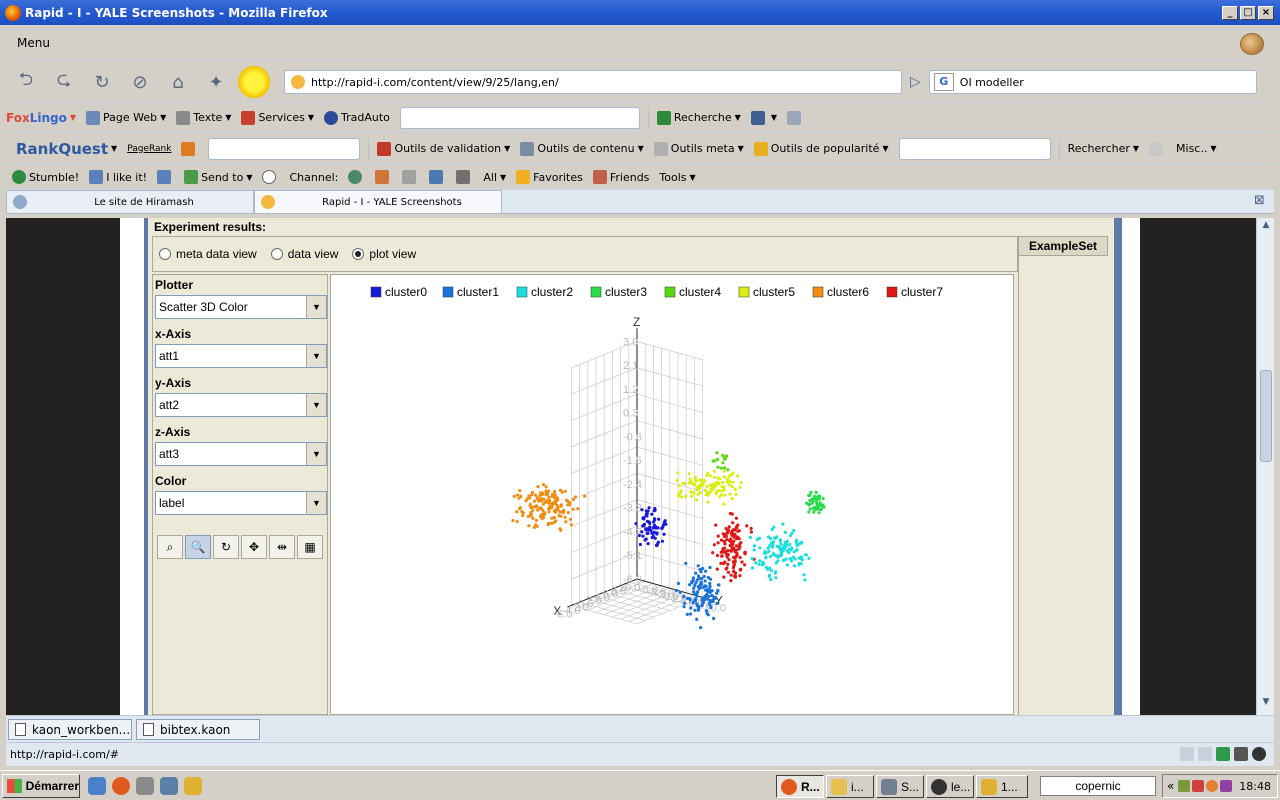  I want to click on plot-view-radio: plot view, so click(384, 254).